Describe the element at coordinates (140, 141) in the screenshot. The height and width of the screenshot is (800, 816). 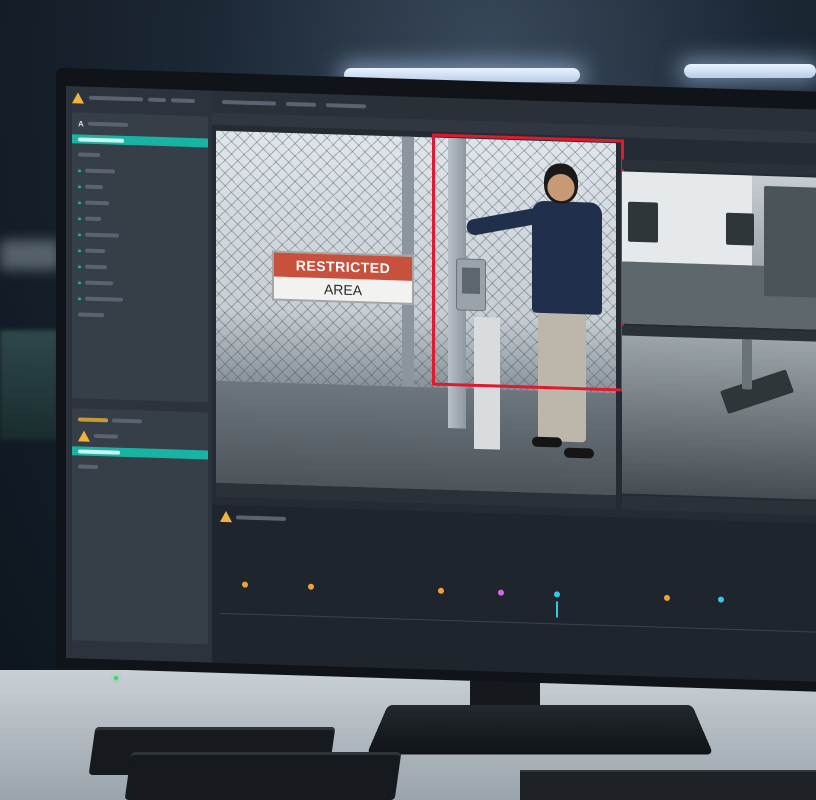
I see `sidebar-item-active` at that location.